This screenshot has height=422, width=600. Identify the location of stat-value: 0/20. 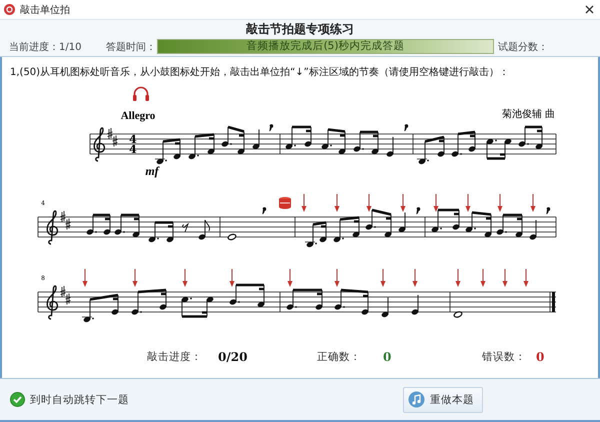
(233, 357).